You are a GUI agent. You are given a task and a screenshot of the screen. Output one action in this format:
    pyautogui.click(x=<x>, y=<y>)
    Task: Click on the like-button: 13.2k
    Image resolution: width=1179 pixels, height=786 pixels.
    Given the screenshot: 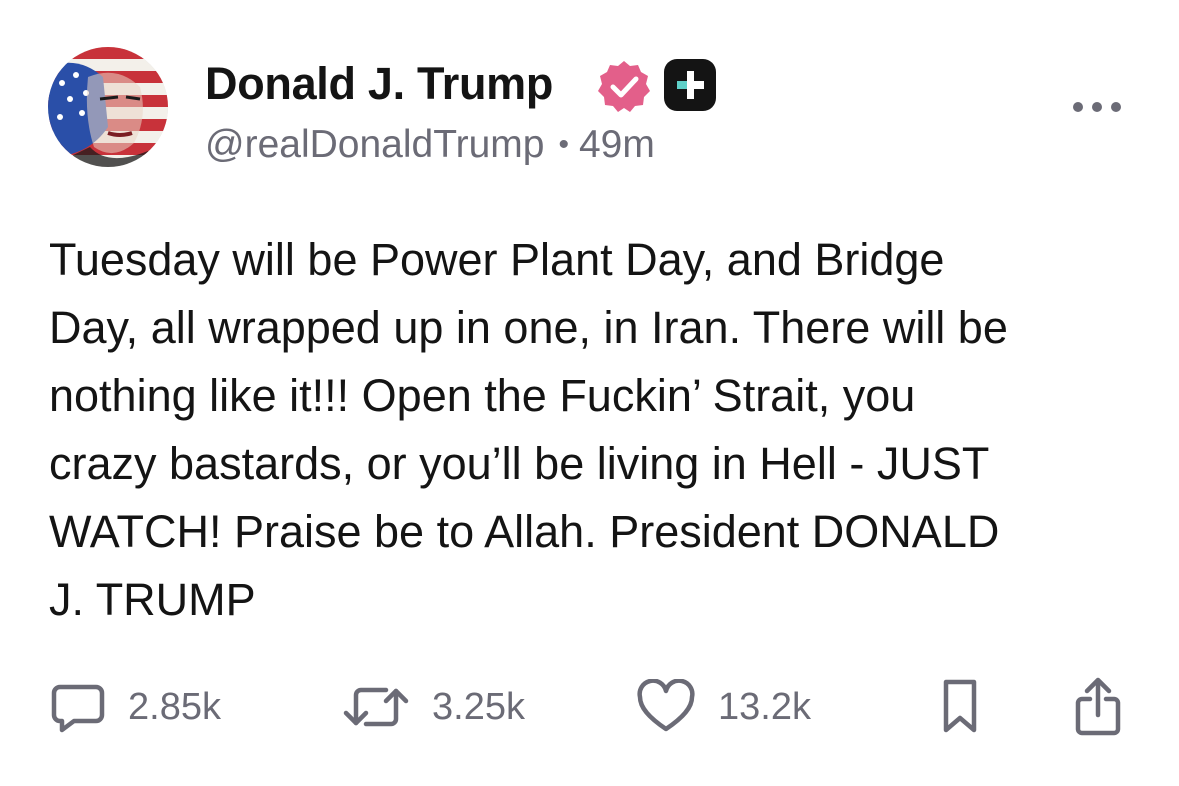 What is the action you would take?
    pyautogui.click(x=723, y=707)
    